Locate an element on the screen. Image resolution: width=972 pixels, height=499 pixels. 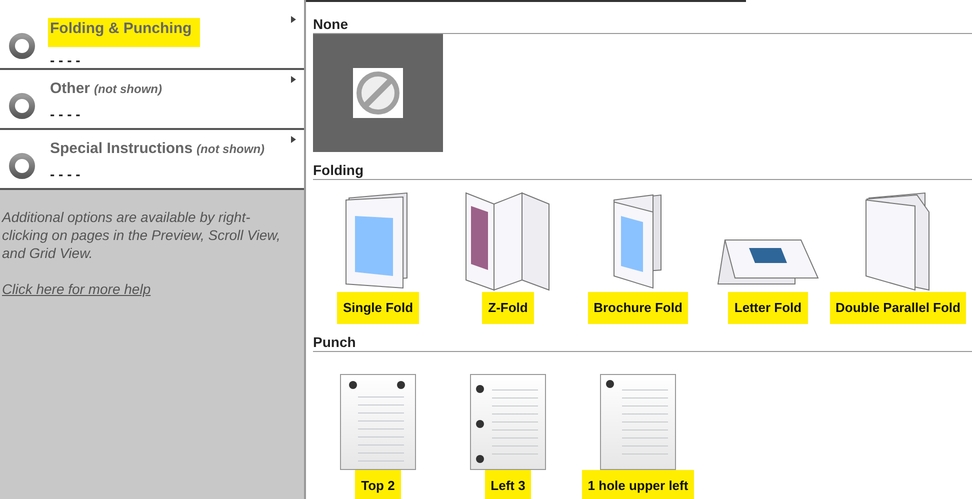
option-tile: 1 hole upper left is located at coordinates (638, 425).